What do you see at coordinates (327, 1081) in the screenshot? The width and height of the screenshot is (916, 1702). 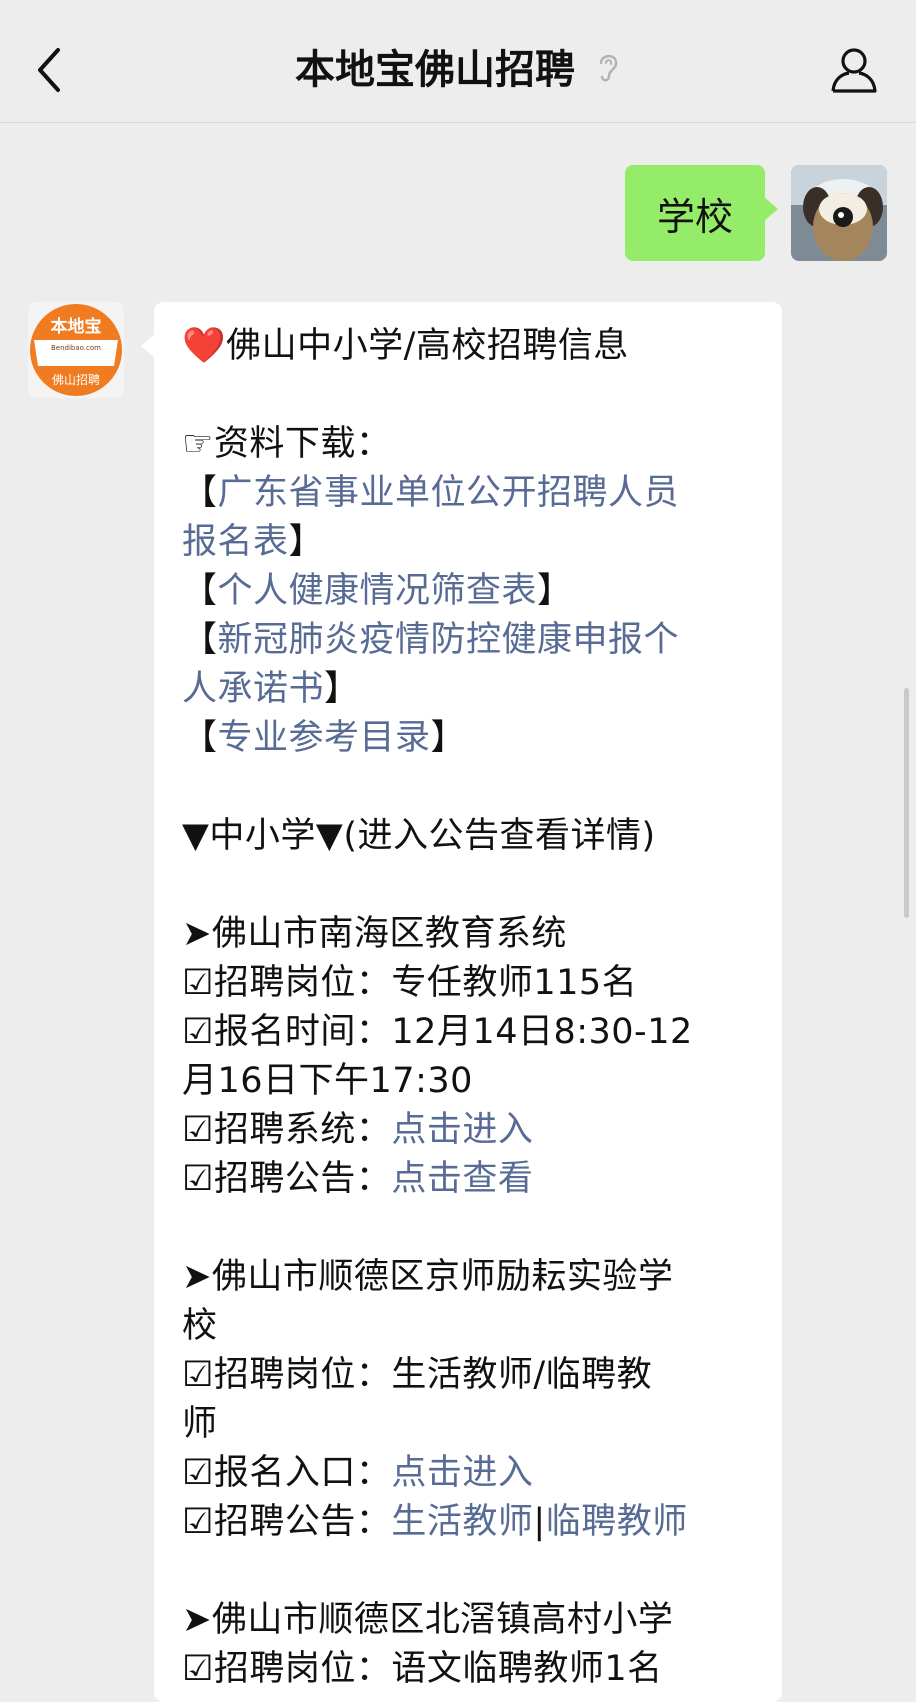 I see `item1-time-cont: 月16日下午17:30` at bounding box center [327, 1081].